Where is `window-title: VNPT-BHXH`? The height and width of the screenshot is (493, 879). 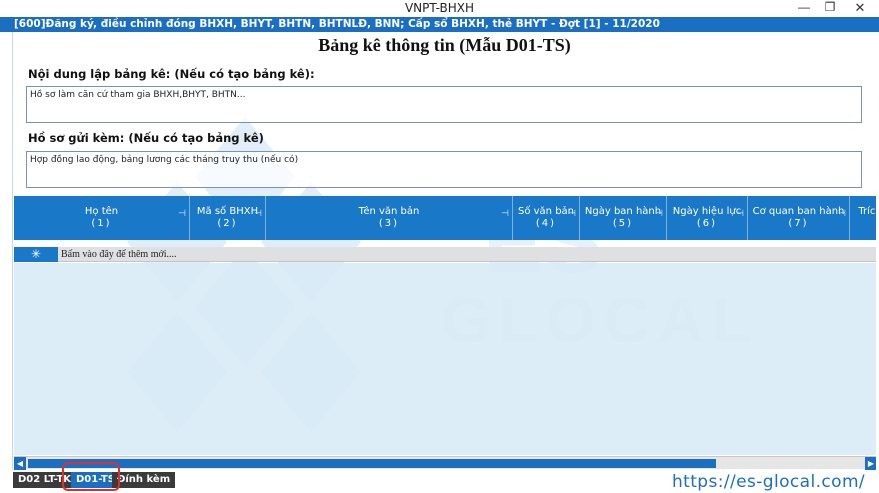 window-title: VNPT-BHXH is located at coordinates (439, 8).